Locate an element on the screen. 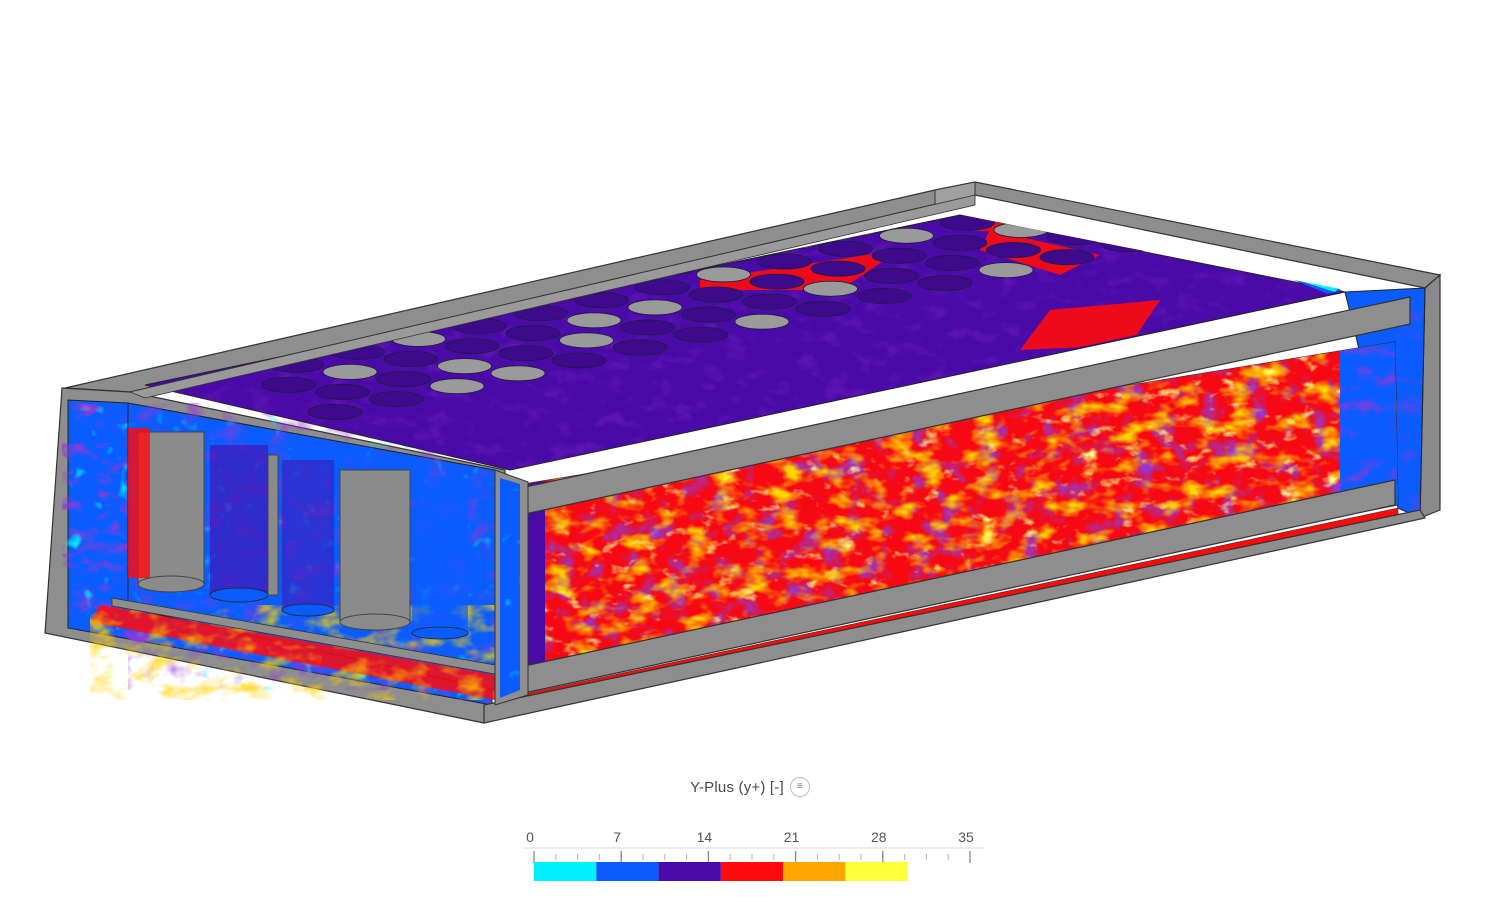 The width and height of the screenshot is (1500, 900). menu-icon: ≡ is located at coordinates (799, 787).